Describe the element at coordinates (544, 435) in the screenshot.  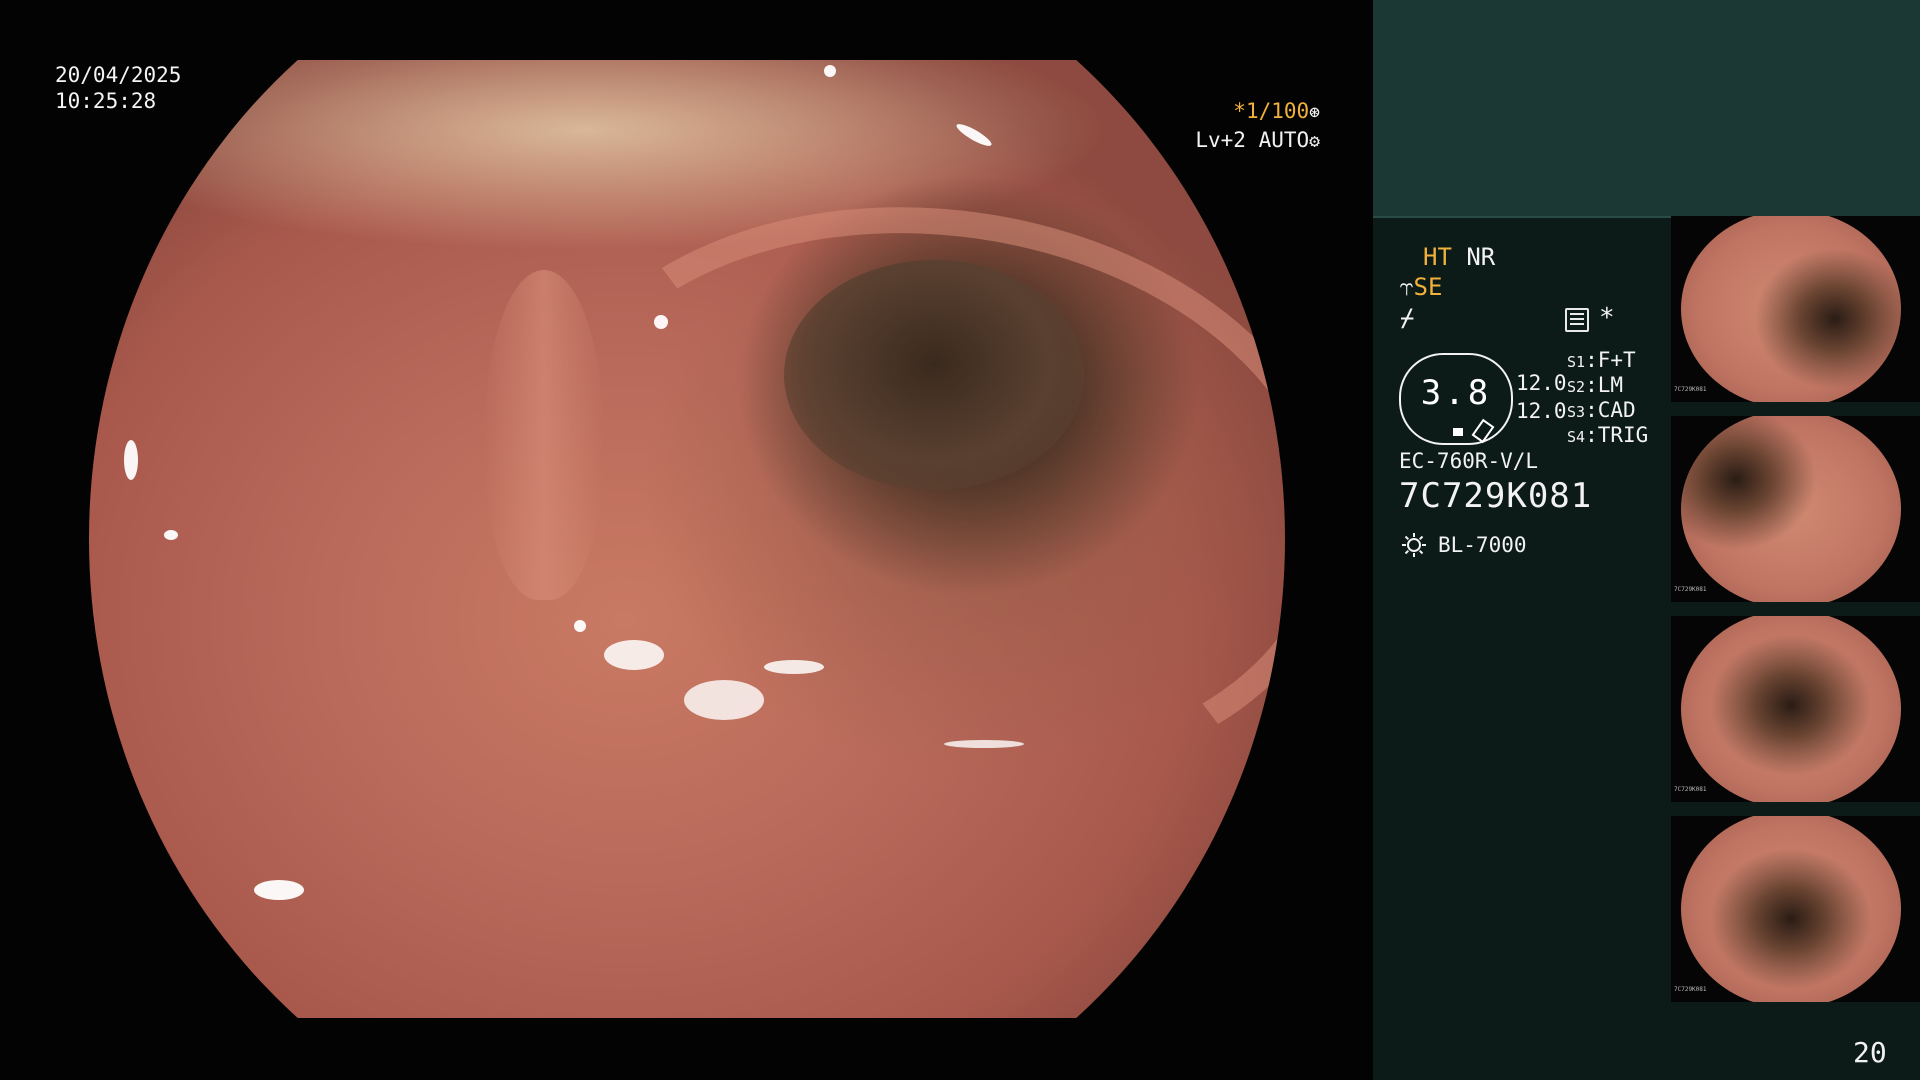
I see `fold-ridge` at that location.